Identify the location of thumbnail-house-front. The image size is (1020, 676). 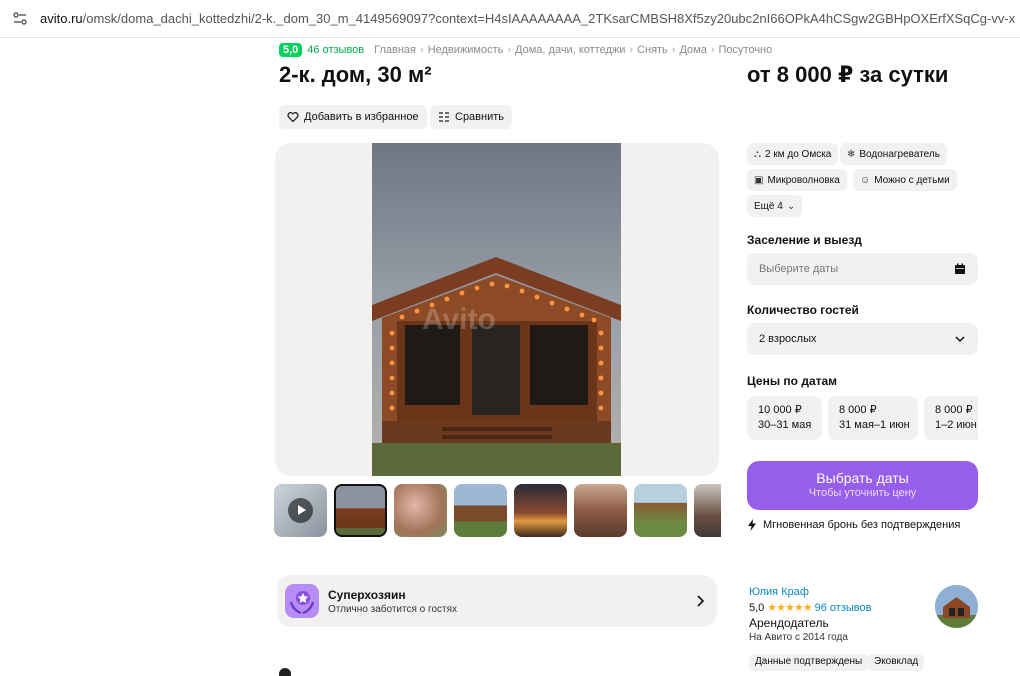
(360, 510).